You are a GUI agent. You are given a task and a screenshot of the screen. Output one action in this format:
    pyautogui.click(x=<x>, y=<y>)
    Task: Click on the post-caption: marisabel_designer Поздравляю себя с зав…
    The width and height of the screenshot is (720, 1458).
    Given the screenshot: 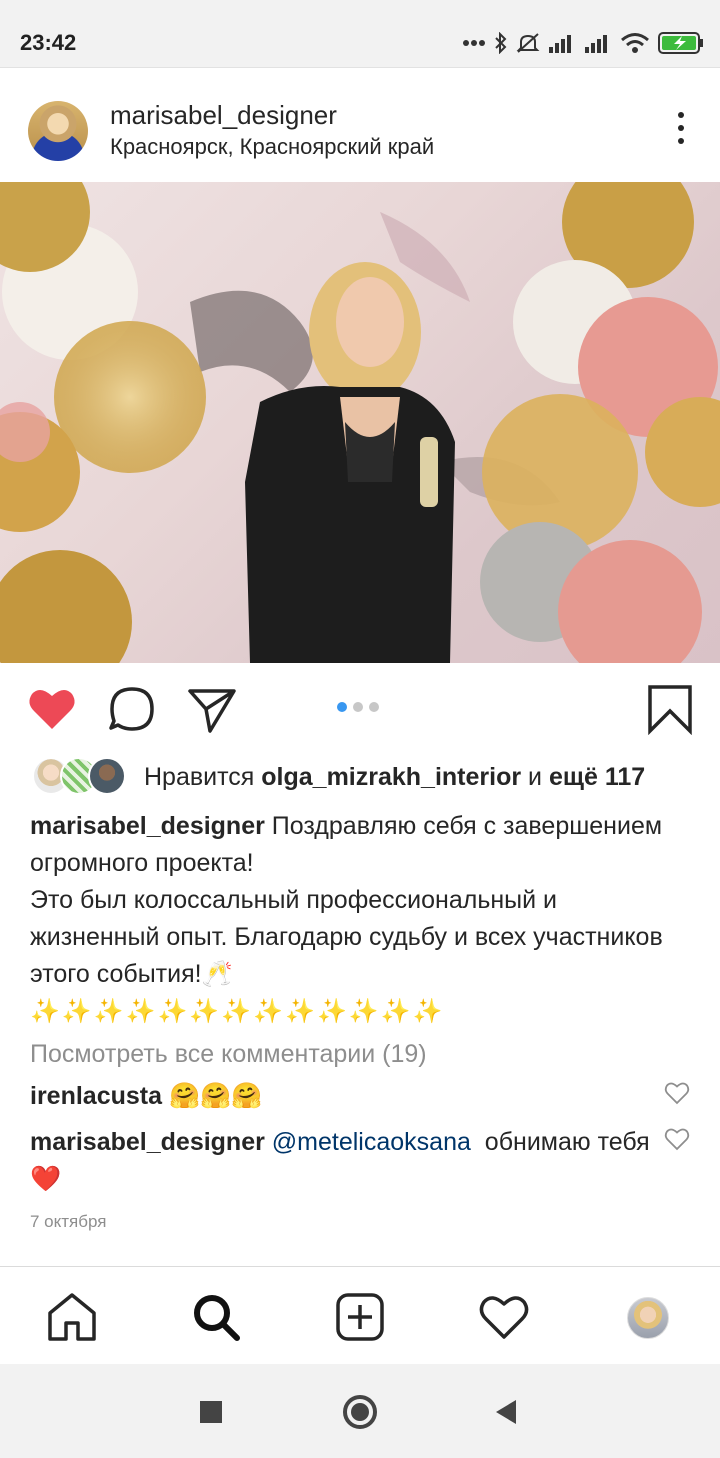 What is the action you would take?
    pyautogui.click(x=360, y=919)
    